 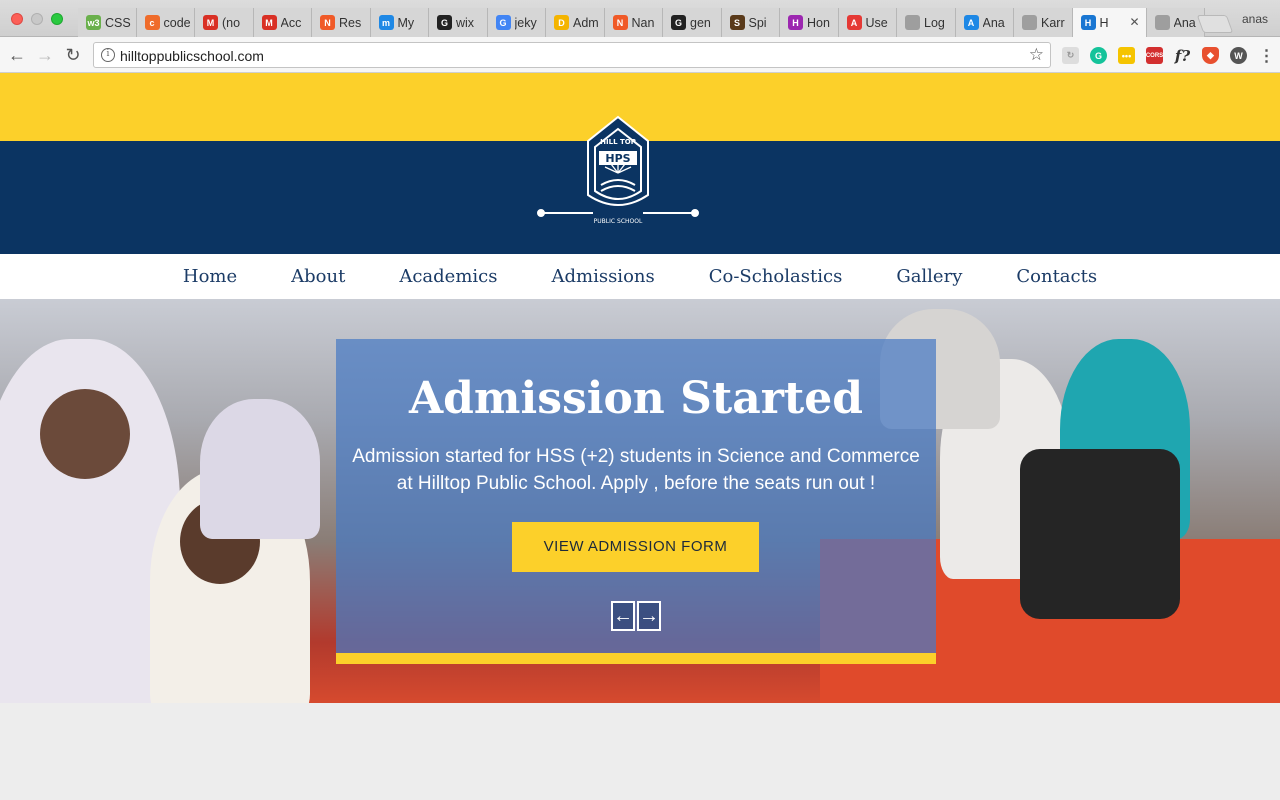 What do you see at coordinates (1154, 55) in the screenshot?
I see `cors-icon: CORS` at bounding box center [1154, 55].